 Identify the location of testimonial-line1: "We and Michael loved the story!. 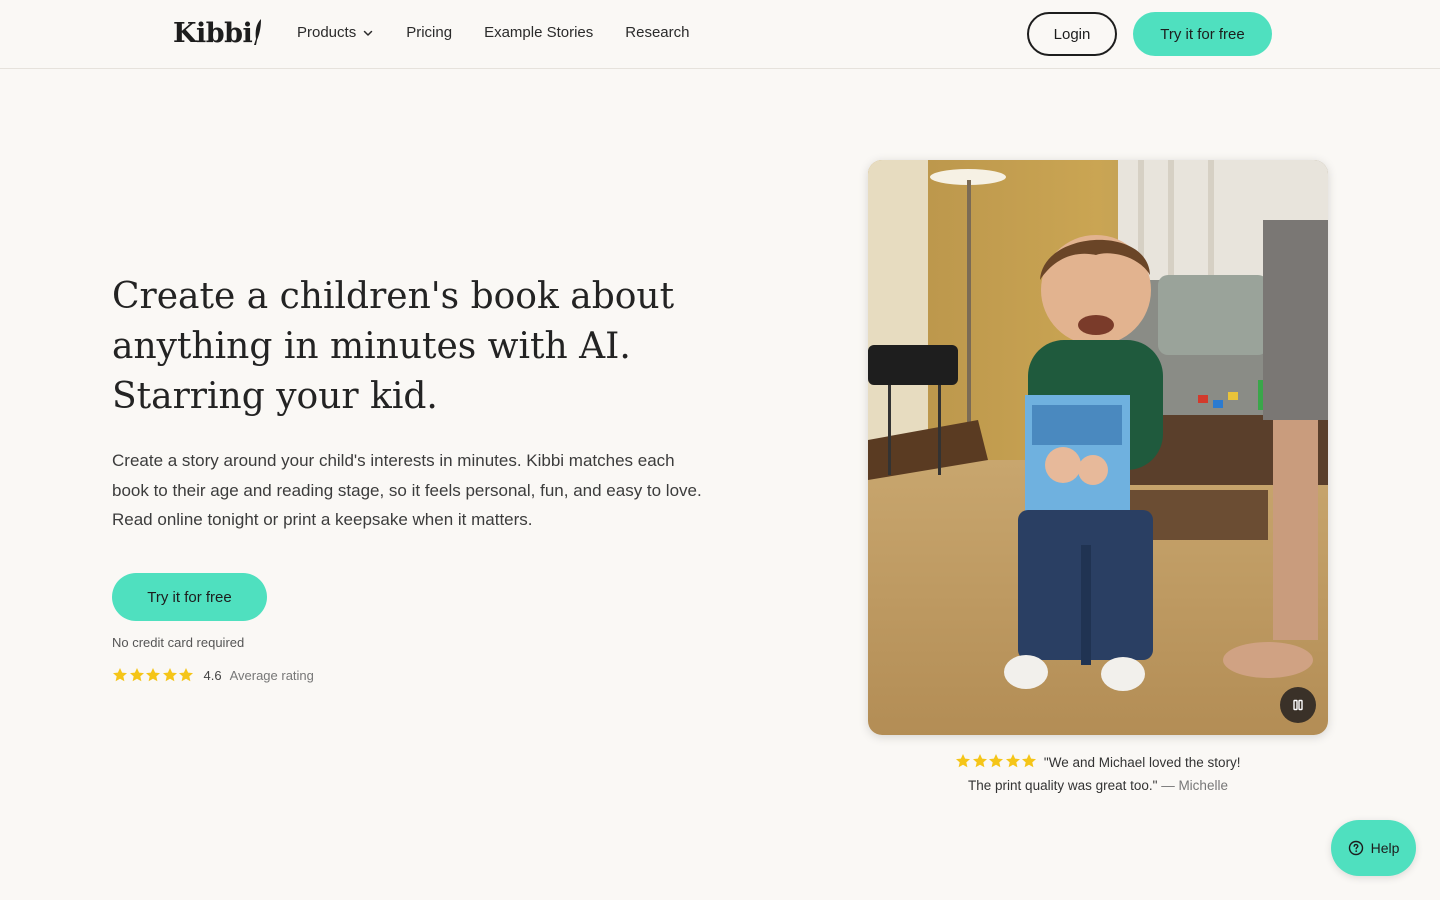
(1098, 762).